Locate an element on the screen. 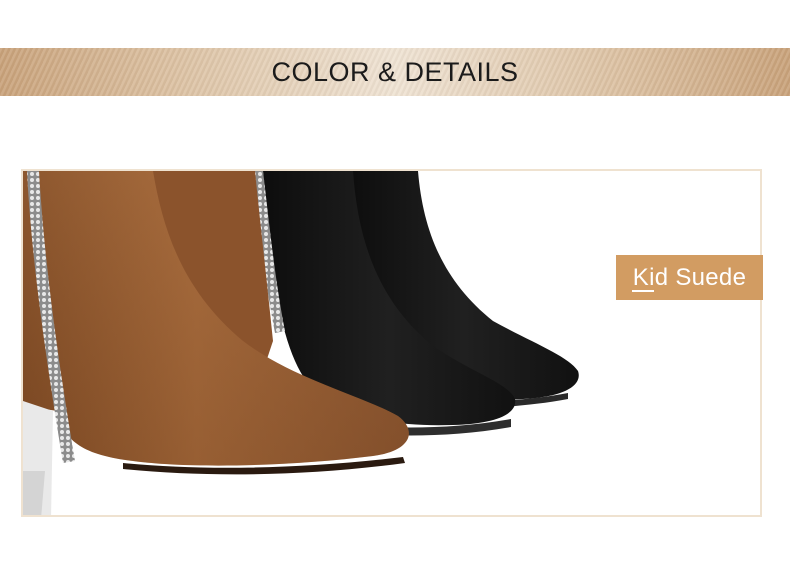 The image size is (790, 562). section-banner: COLOR & DETAILS is located at coordinates (395, 72).